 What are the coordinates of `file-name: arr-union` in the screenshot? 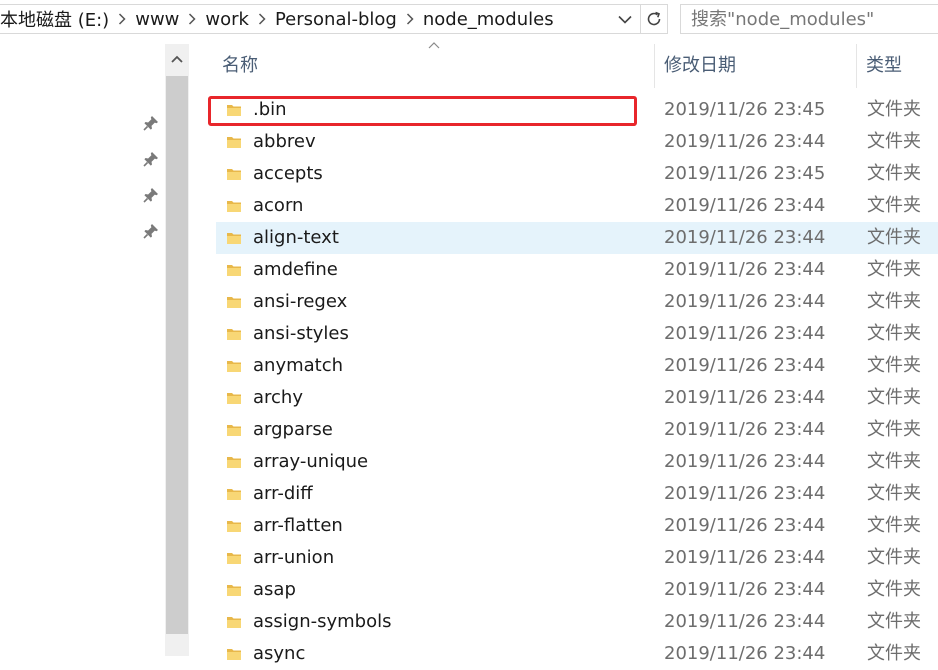 It's located at (294, 557).